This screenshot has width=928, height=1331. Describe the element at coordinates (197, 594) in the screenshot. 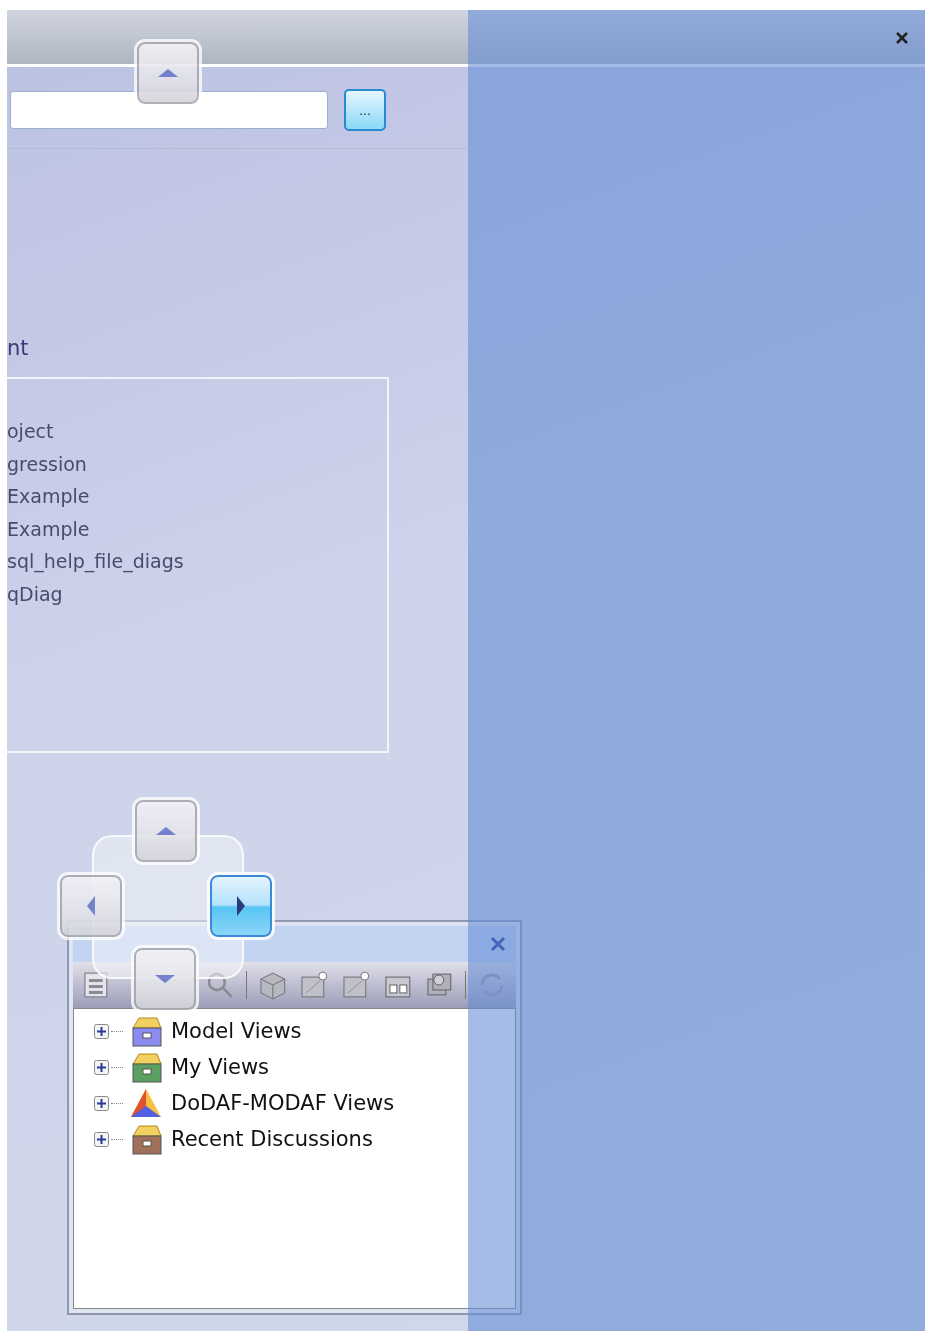

I see `list-item: qDiag` at that location.